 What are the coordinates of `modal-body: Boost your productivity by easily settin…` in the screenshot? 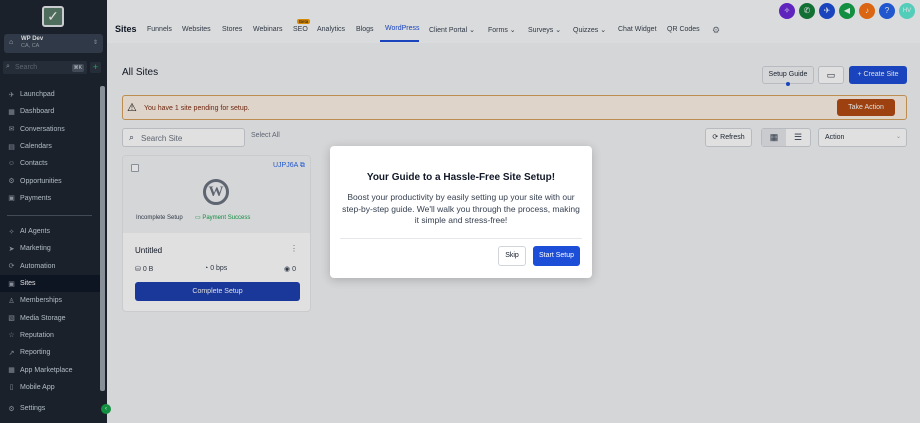 It's located at (461, 208).